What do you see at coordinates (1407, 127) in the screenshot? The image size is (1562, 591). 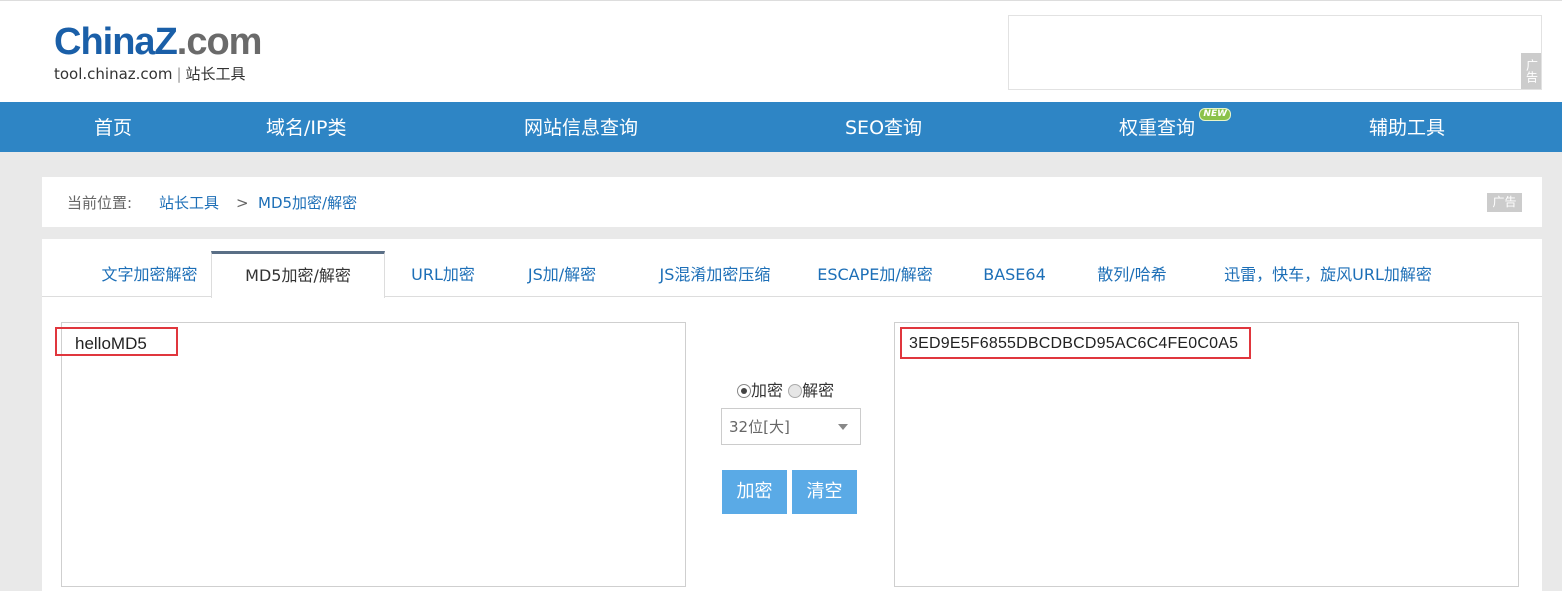 I see `nav-item-tools: 辅助工具` at bounding box center [1407, 127].